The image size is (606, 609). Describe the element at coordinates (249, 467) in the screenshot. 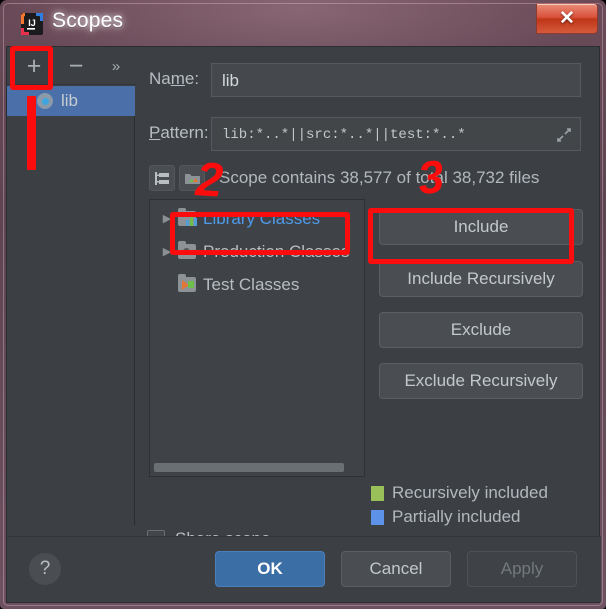

I see `tree-horizontal-scrollbar` at that location.